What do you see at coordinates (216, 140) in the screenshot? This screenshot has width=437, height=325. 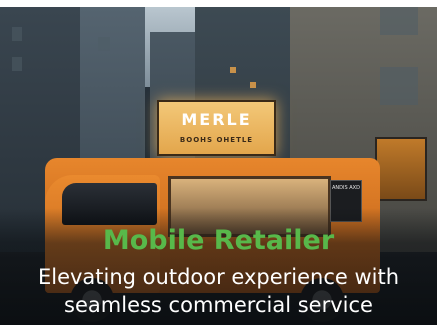 I see `truck-sign-subtext: BOOHS OHETLE` at bounding box center [216, 140].